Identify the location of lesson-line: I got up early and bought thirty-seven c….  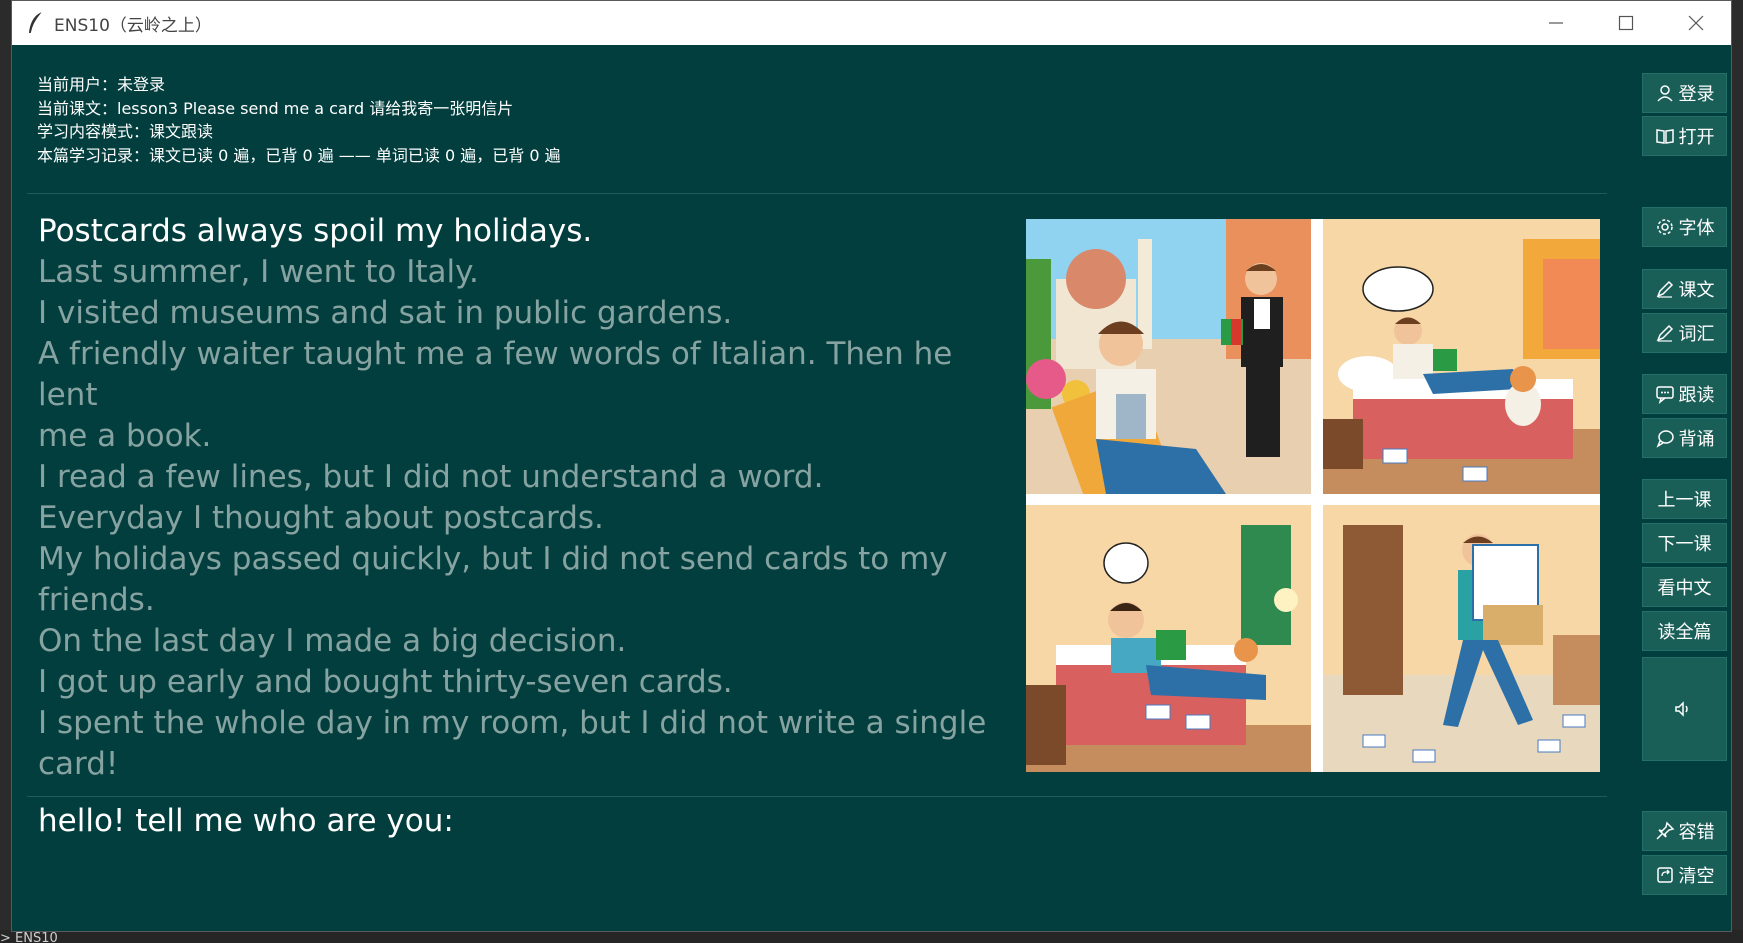
(528, 682).